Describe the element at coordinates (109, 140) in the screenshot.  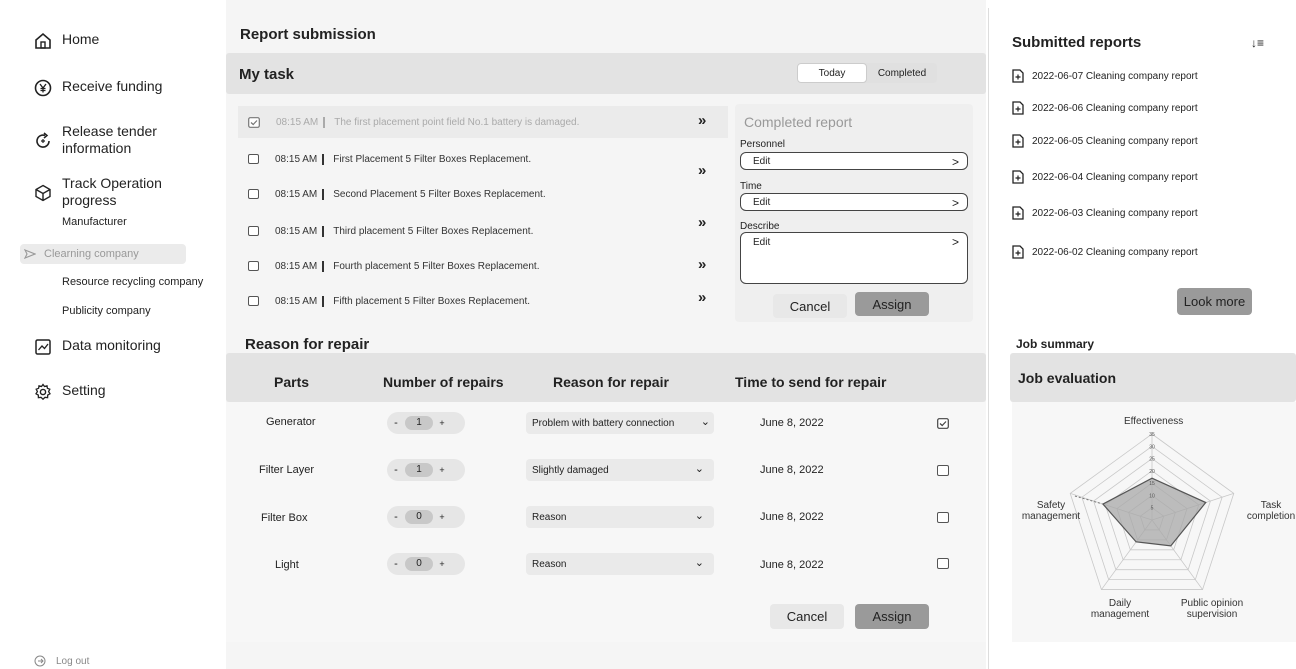
I see `nav-release-tender: Release tender information` at that location.